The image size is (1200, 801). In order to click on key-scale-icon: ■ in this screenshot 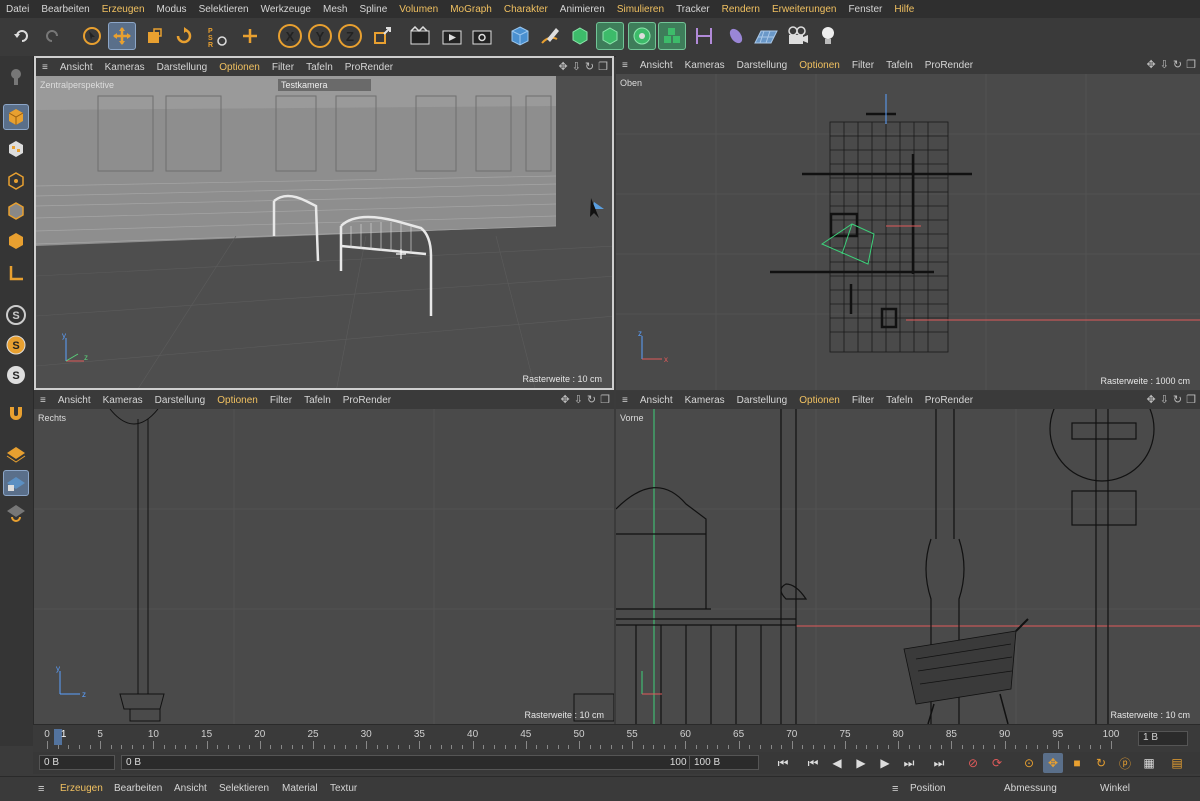, I will do `click(1077, 763)`.